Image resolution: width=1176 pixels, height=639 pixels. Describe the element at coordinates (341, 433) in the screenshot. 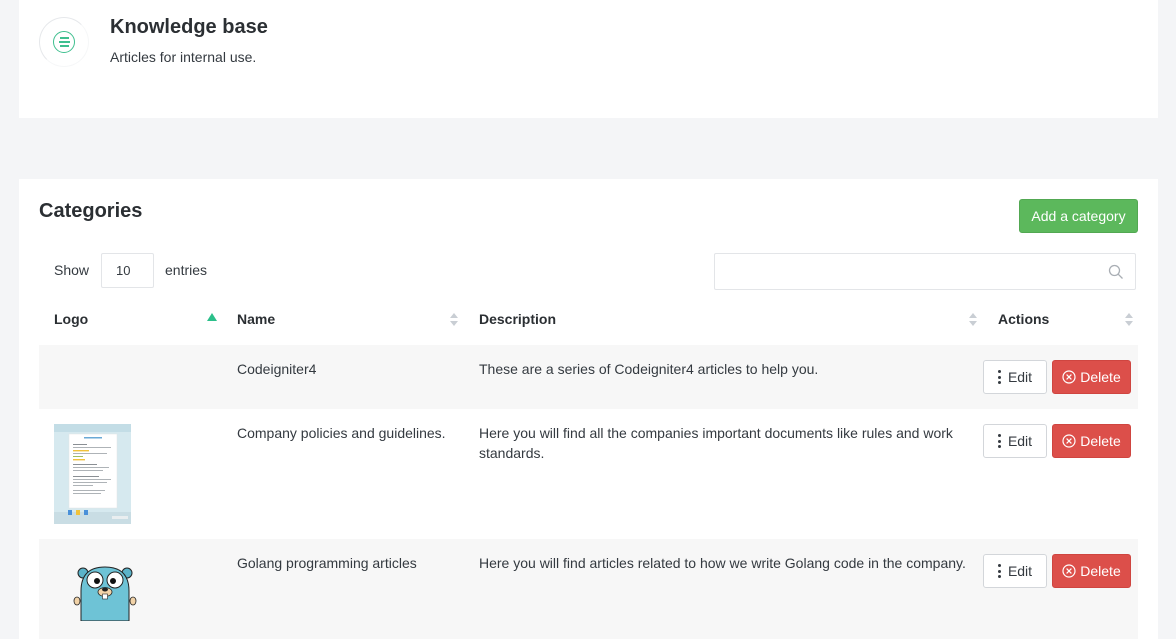

I see `category-name: Company policies and guidelines.` at that location.